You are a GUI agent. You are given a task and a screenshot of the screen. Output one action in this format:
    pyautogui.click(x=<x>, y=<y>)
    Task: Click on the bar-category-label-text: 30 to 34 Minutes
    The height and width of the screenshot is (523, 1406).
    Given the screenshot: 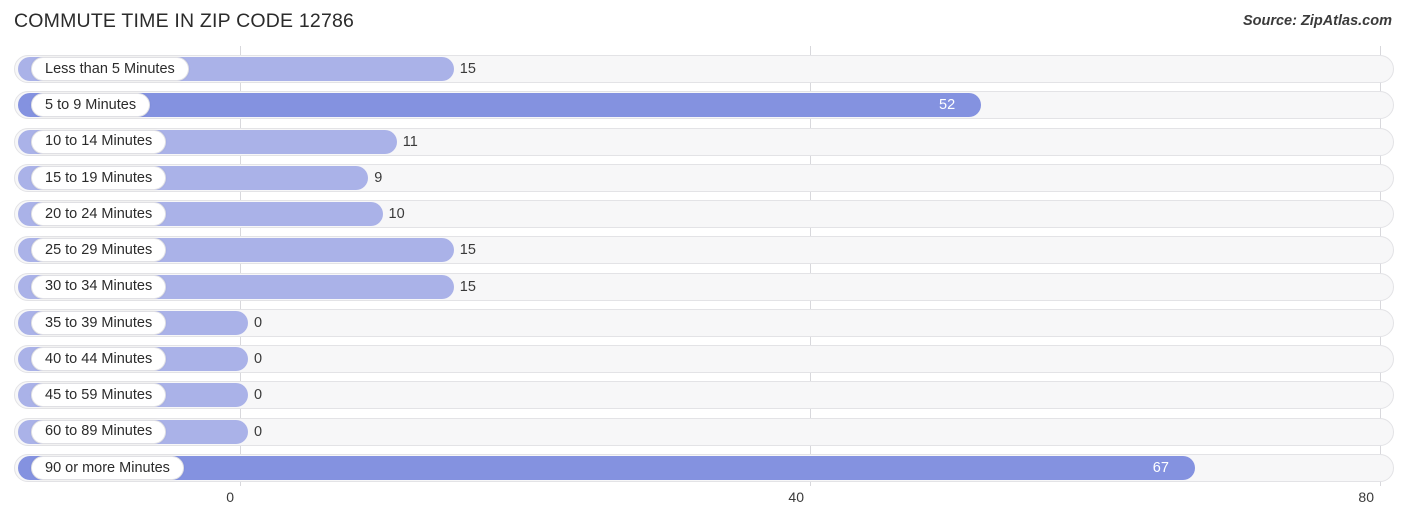 What is the action you would take?
    pyautogui.click(x=99, y=286)
    